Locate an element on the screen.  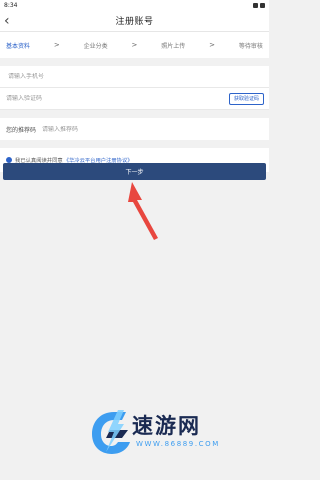
referrer-label: 您的推荐码 is located at coordinates (21, 130).